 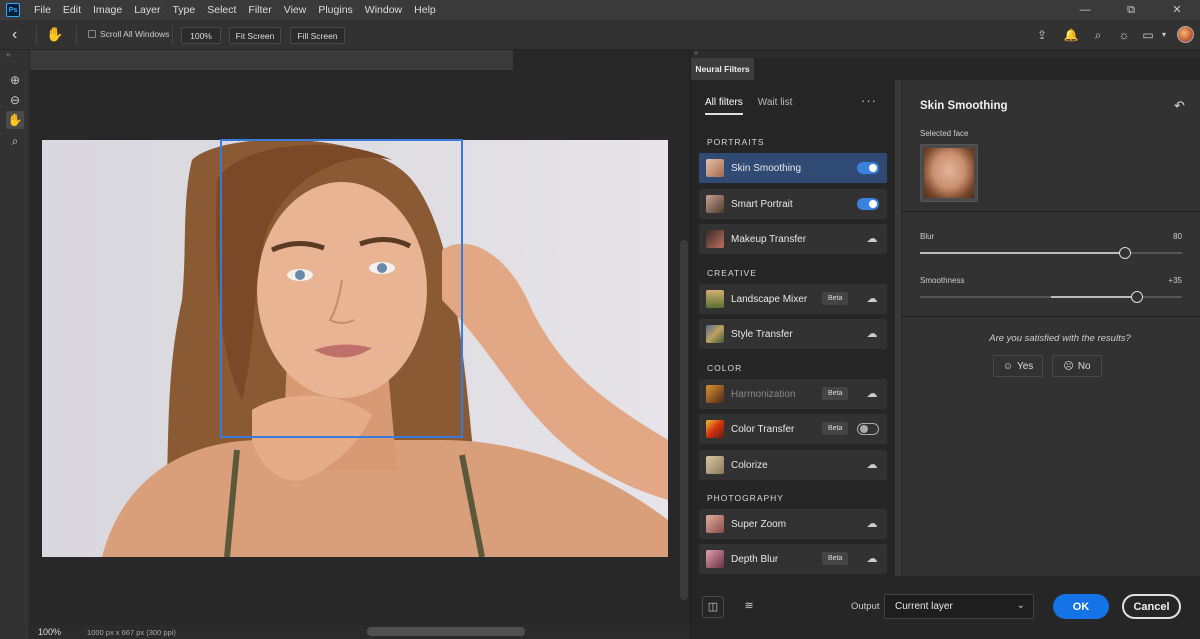 What do you see at coordinates (725, 368) in the screenshot?
I see `section-color: COLOR` at bounding box center [725, 368].